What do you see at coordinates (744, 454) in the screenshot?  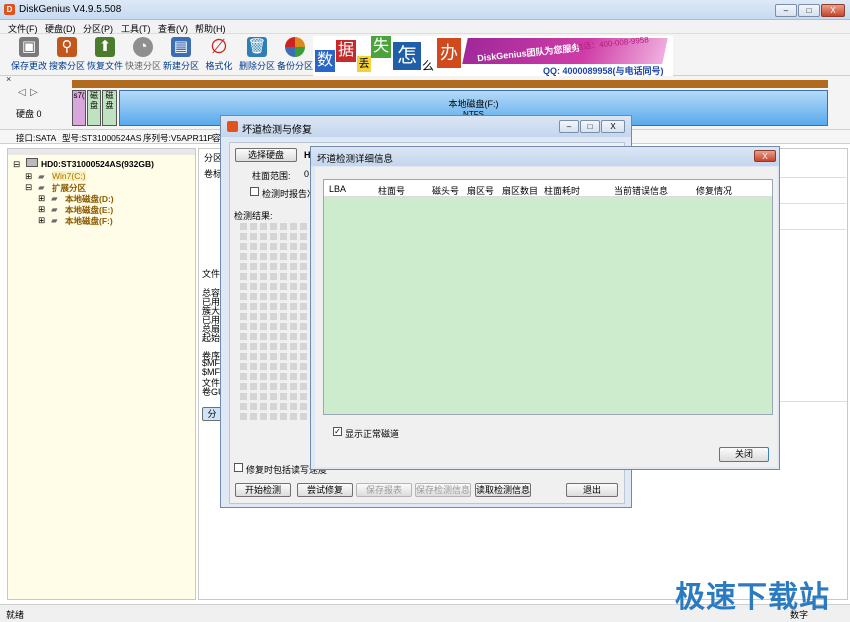 I see `detail-close-button: 关闭` at bounding box center [744, 454].